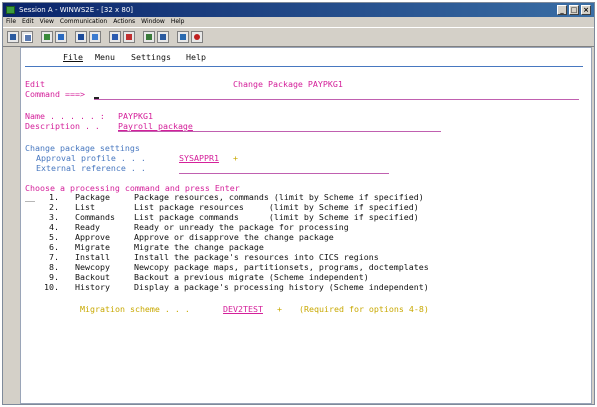 This screenshot has width=597, height=407. What do you see at coordinates (562, 10) in the screenshot?
I see `minimize-button: _` at bounding box center [562, 10].